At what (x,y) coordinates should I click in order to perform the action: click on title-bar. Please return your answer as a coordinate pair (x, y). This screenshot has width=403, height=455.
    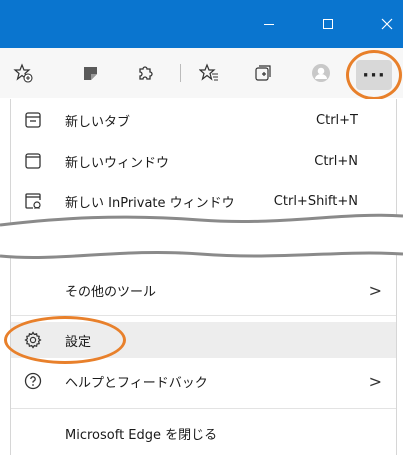
    Looking at the image, I should click on (201, 24).